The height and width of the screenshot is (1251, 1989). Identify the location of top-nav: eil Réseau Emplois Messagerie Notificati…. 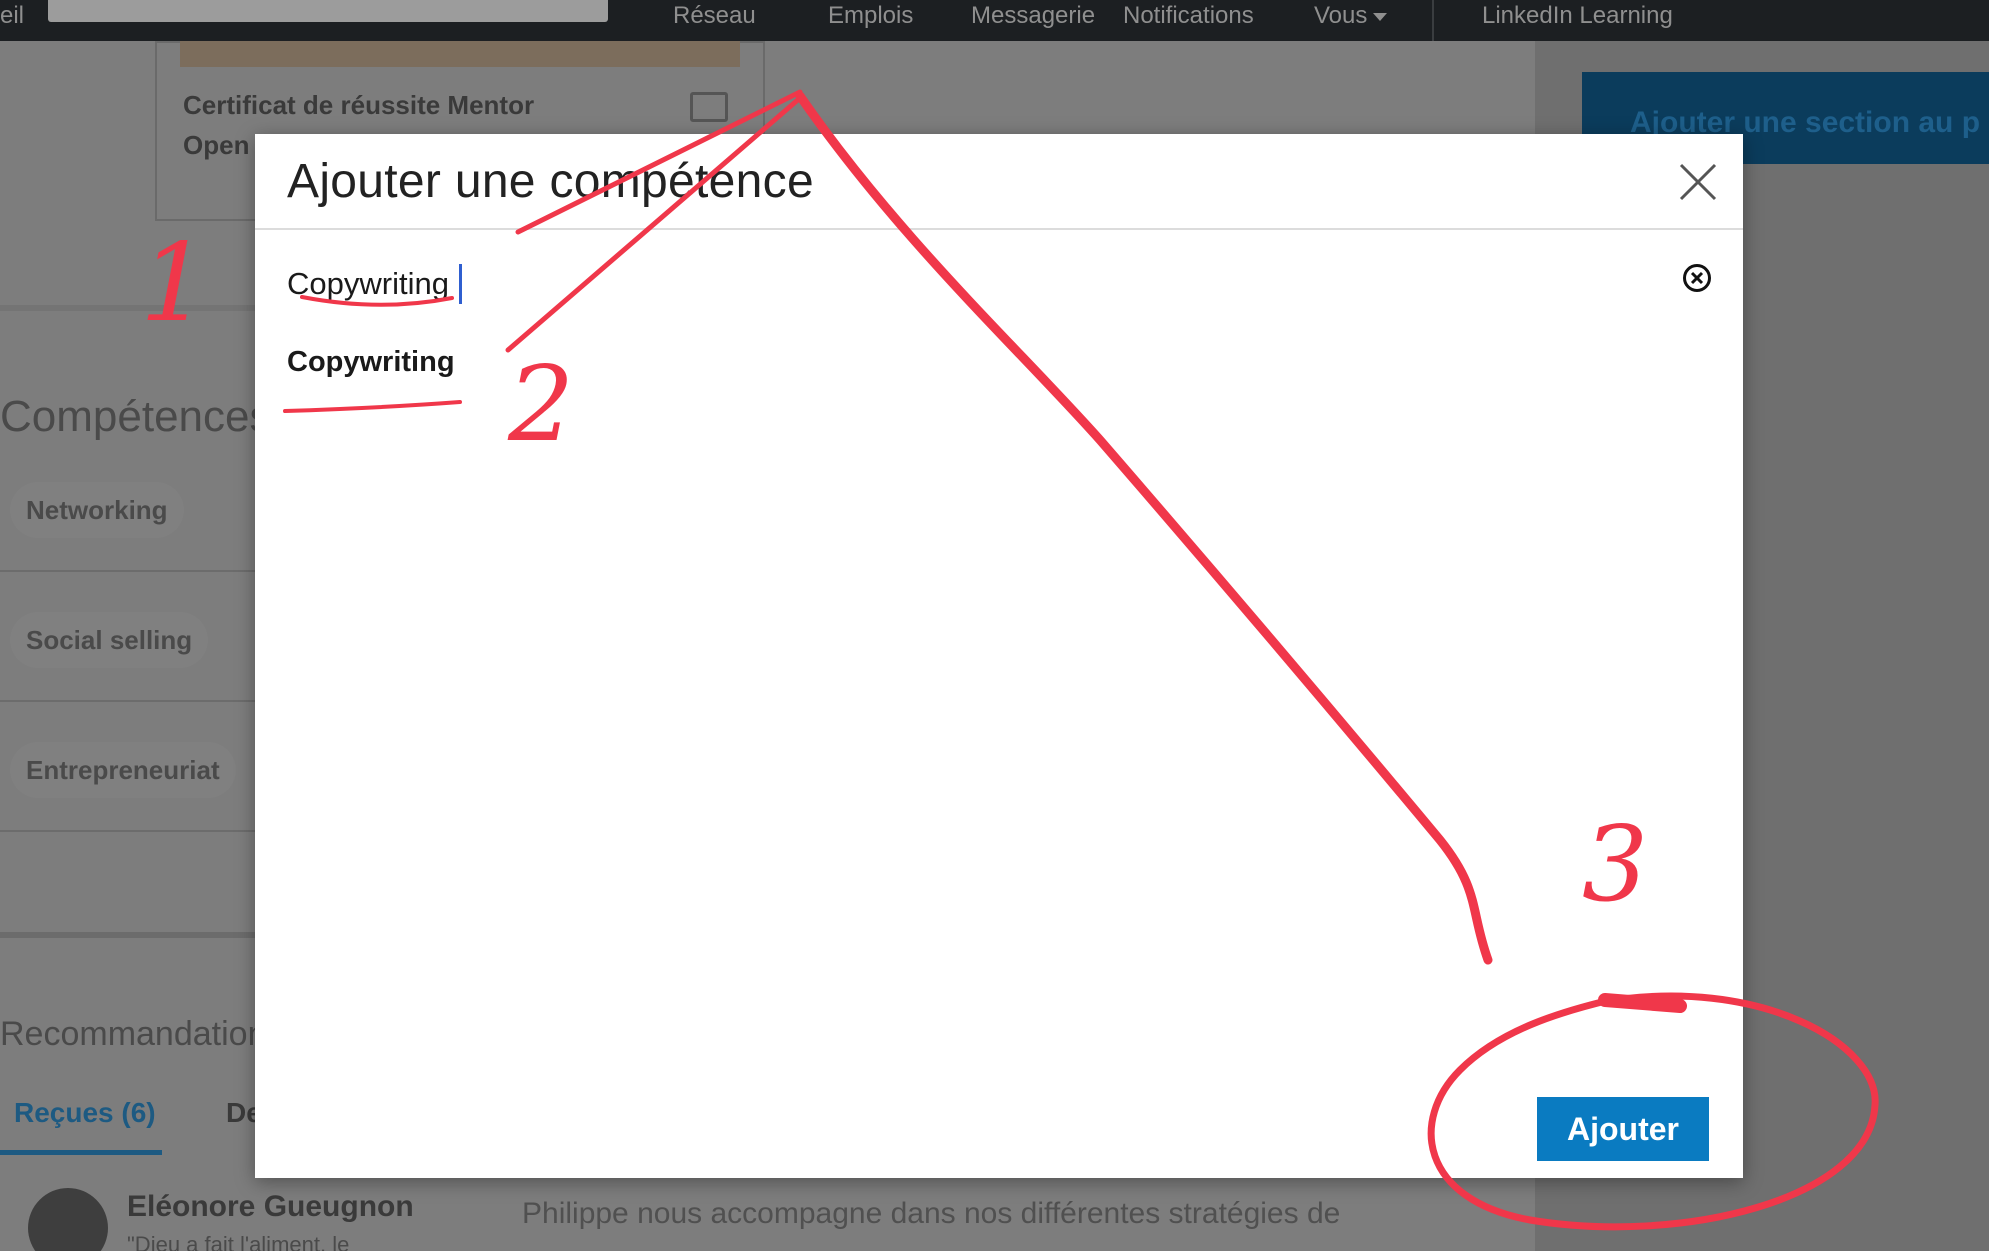
(994, 20).